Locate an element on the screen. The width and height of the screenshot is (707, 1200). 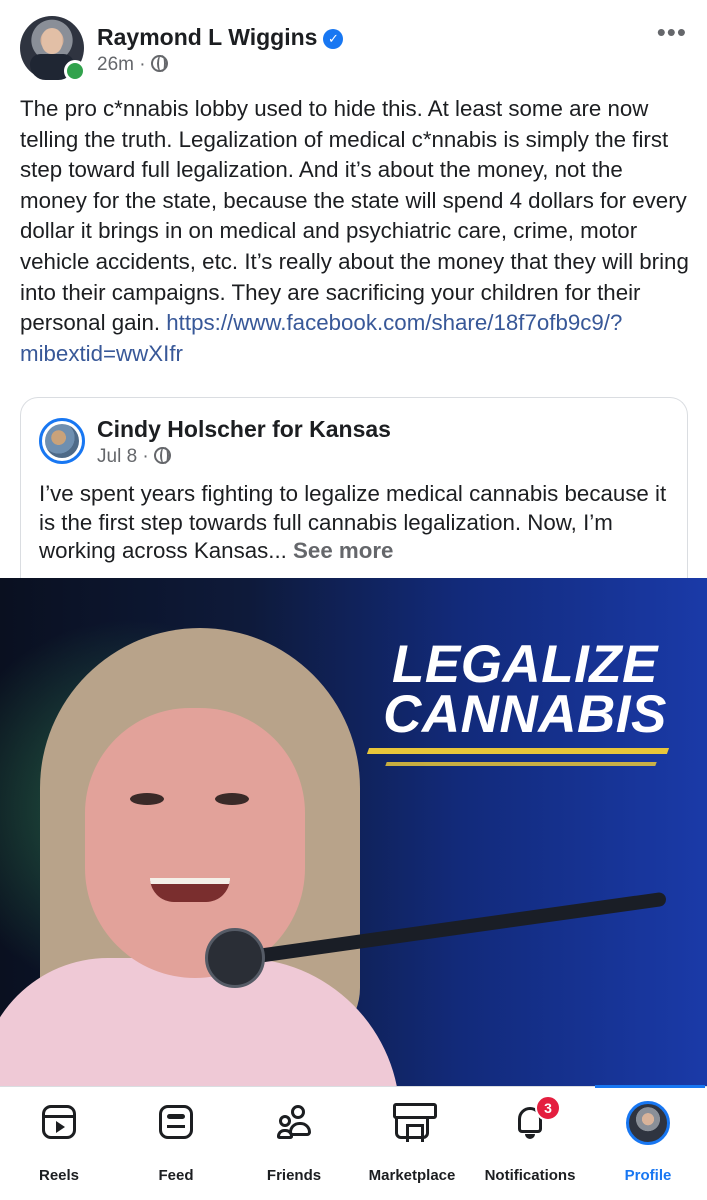
image-person-face is located at coordinates (195, 843).